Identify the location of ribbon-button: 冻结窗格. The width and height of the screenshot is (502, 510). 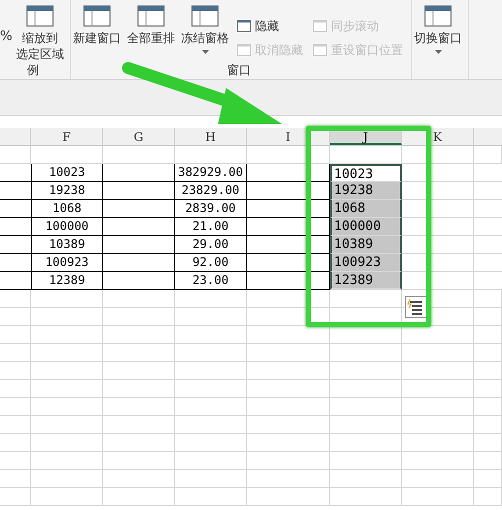
(205, 31).